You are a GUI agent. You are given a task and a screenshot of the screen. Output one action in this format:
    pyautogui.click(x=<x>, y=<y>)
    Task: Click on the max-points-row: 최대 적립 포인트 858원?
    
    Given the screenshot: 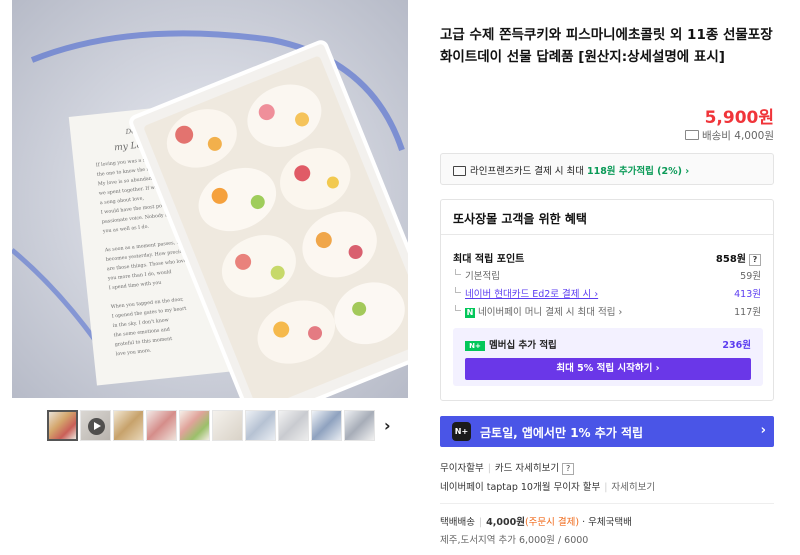 What is the action you would take?
    pyautogui.click(x=607, y=258)
    